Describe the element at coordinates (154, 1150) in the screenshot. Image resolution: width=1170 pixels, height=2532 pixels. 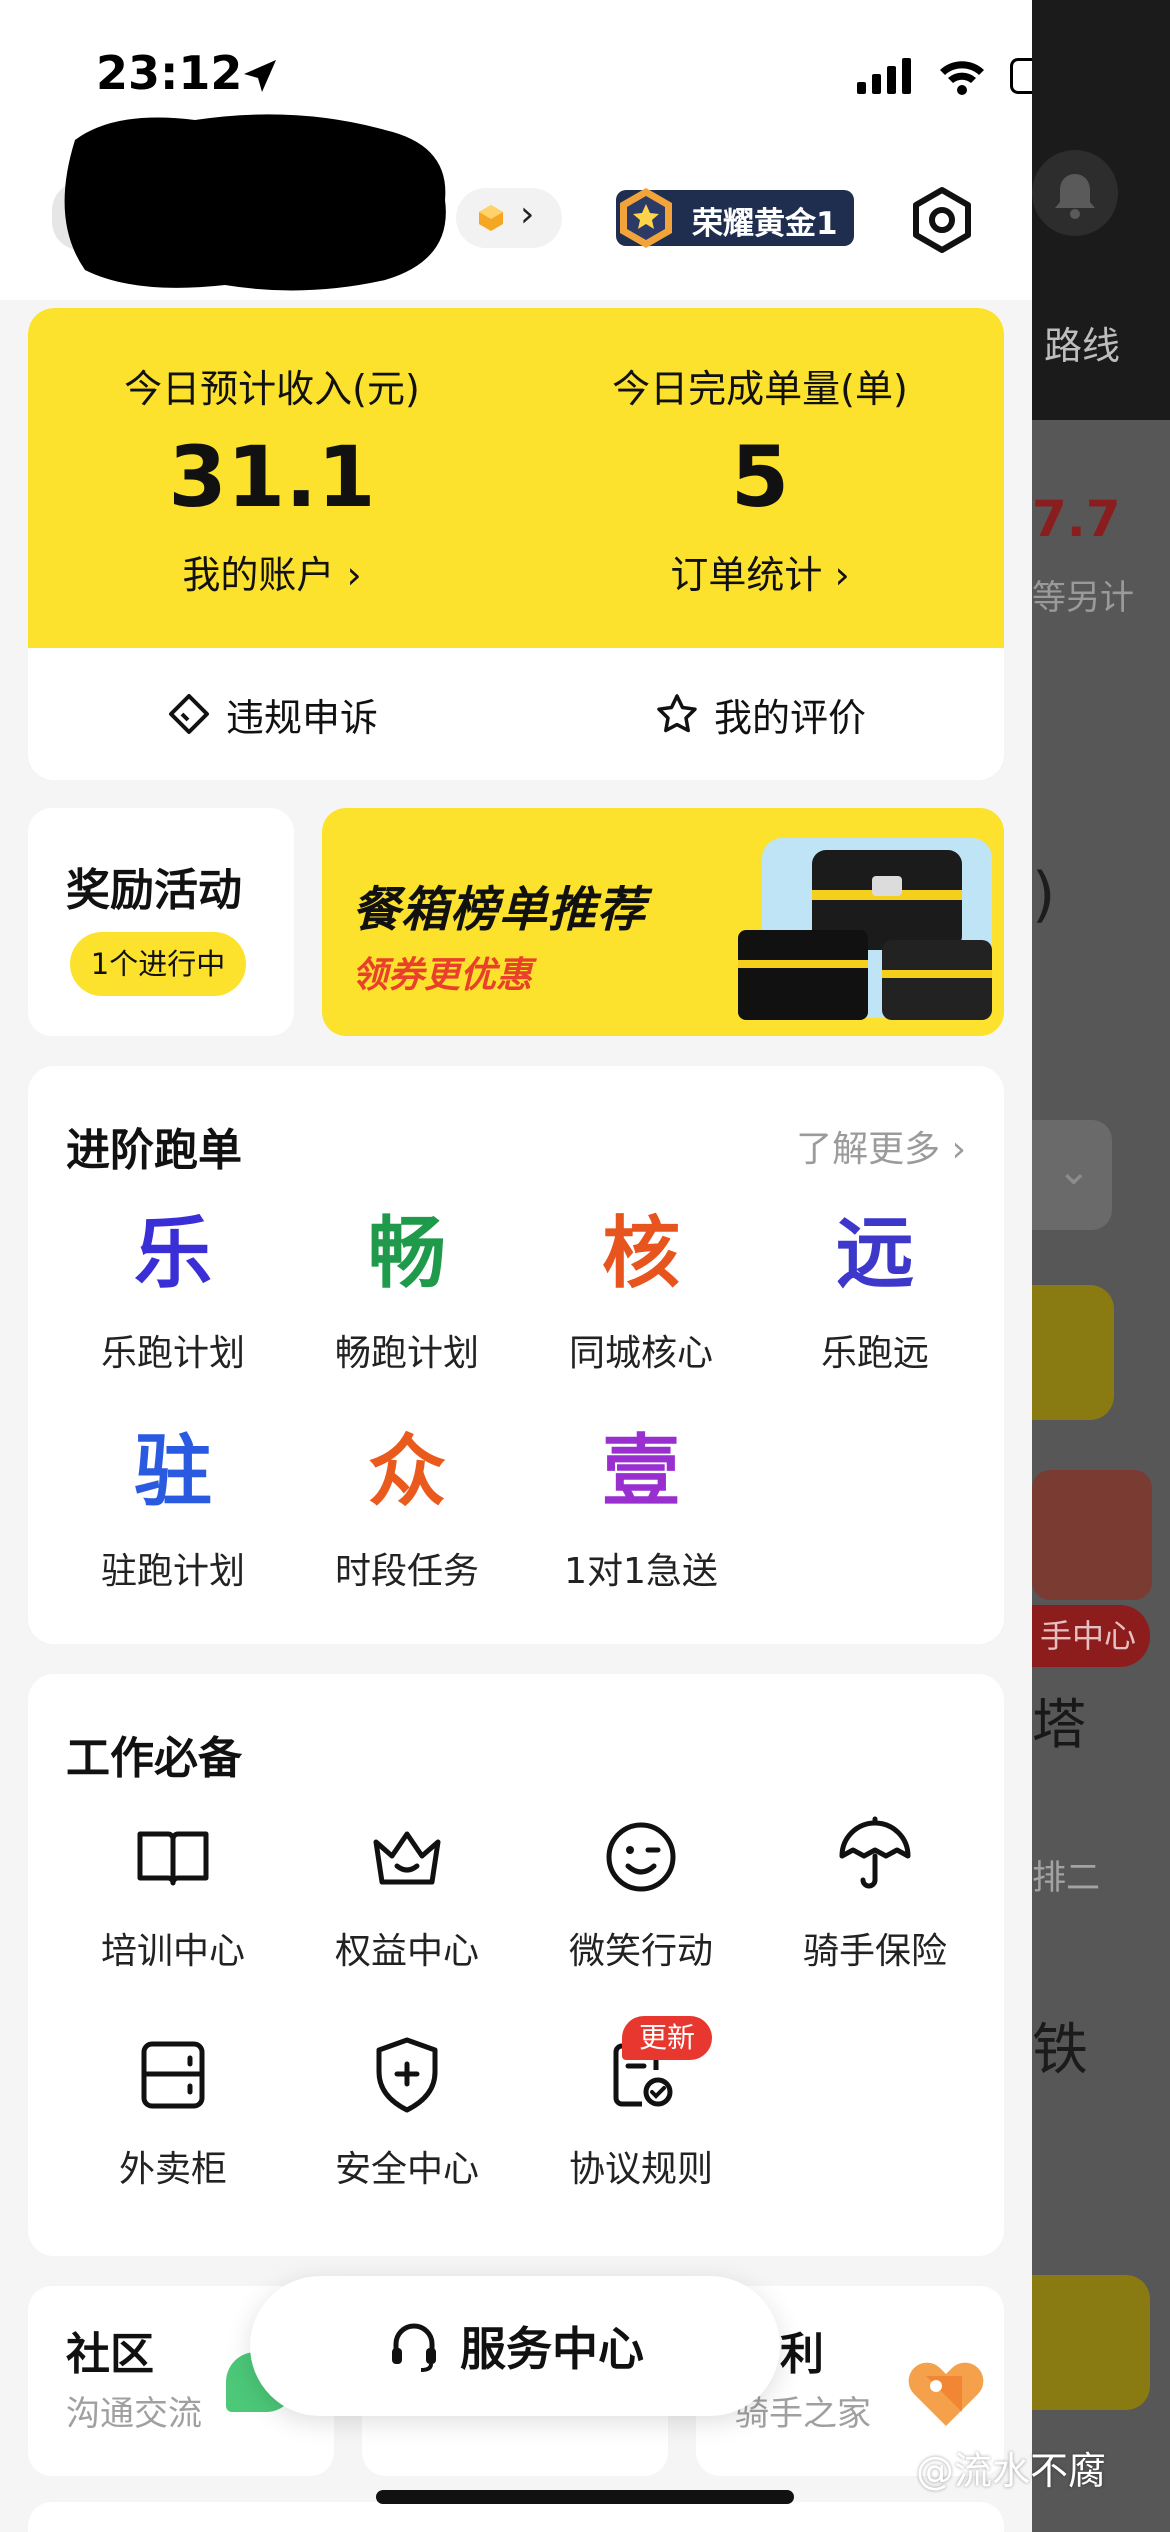
I see `advanced-running-title: 进阶跑单` at that location.